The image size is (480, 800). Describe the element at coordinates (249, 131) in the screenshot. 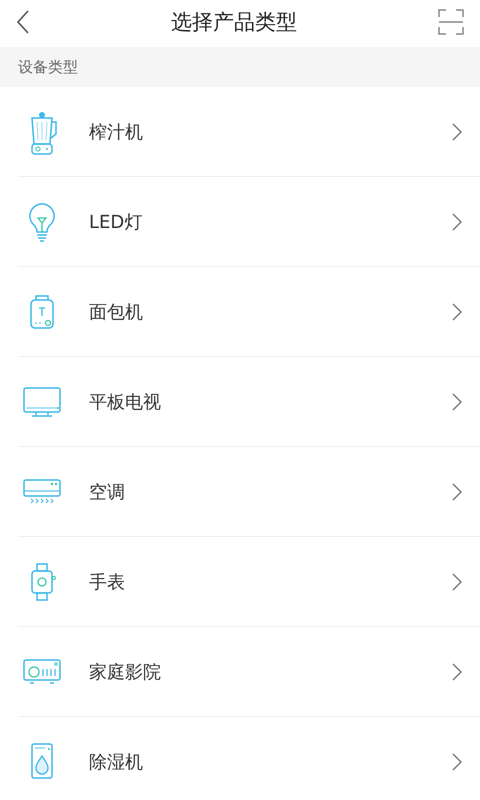

I see `device-type-item: 榨汁机` at that location.